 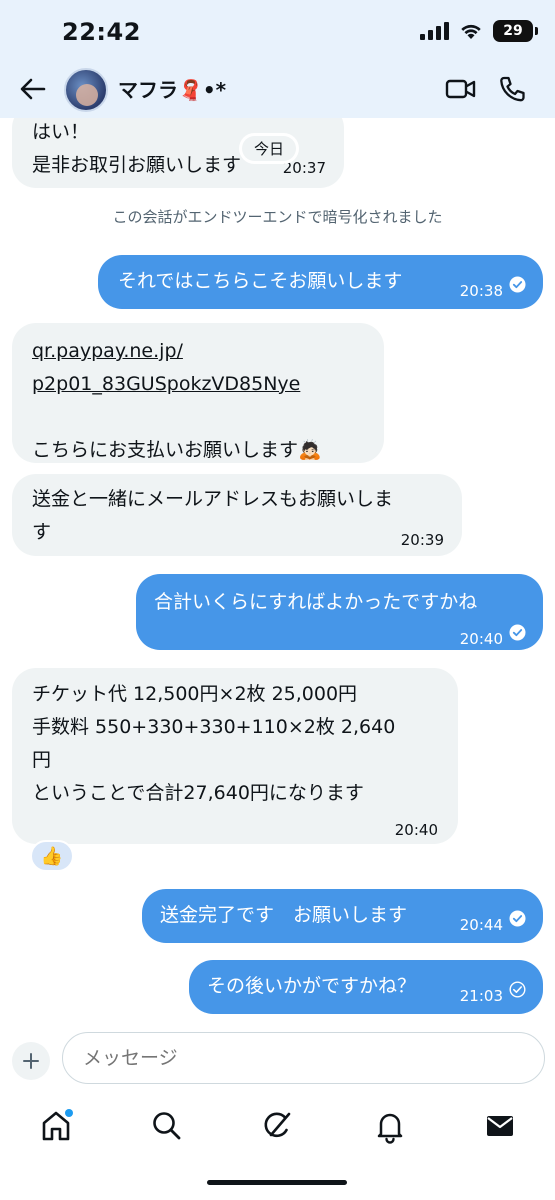 What do you see at coordinates (277, 89) in the screenshot?
I see `chat-header: マフラ🧣•*` at bounding box center [277, 89].